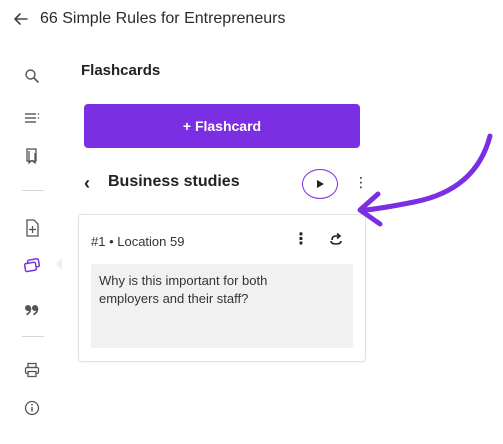 This screenshot has height=444, width=503. I want to click on add-flashcard-button: + Flashcard, so click(222, 126).